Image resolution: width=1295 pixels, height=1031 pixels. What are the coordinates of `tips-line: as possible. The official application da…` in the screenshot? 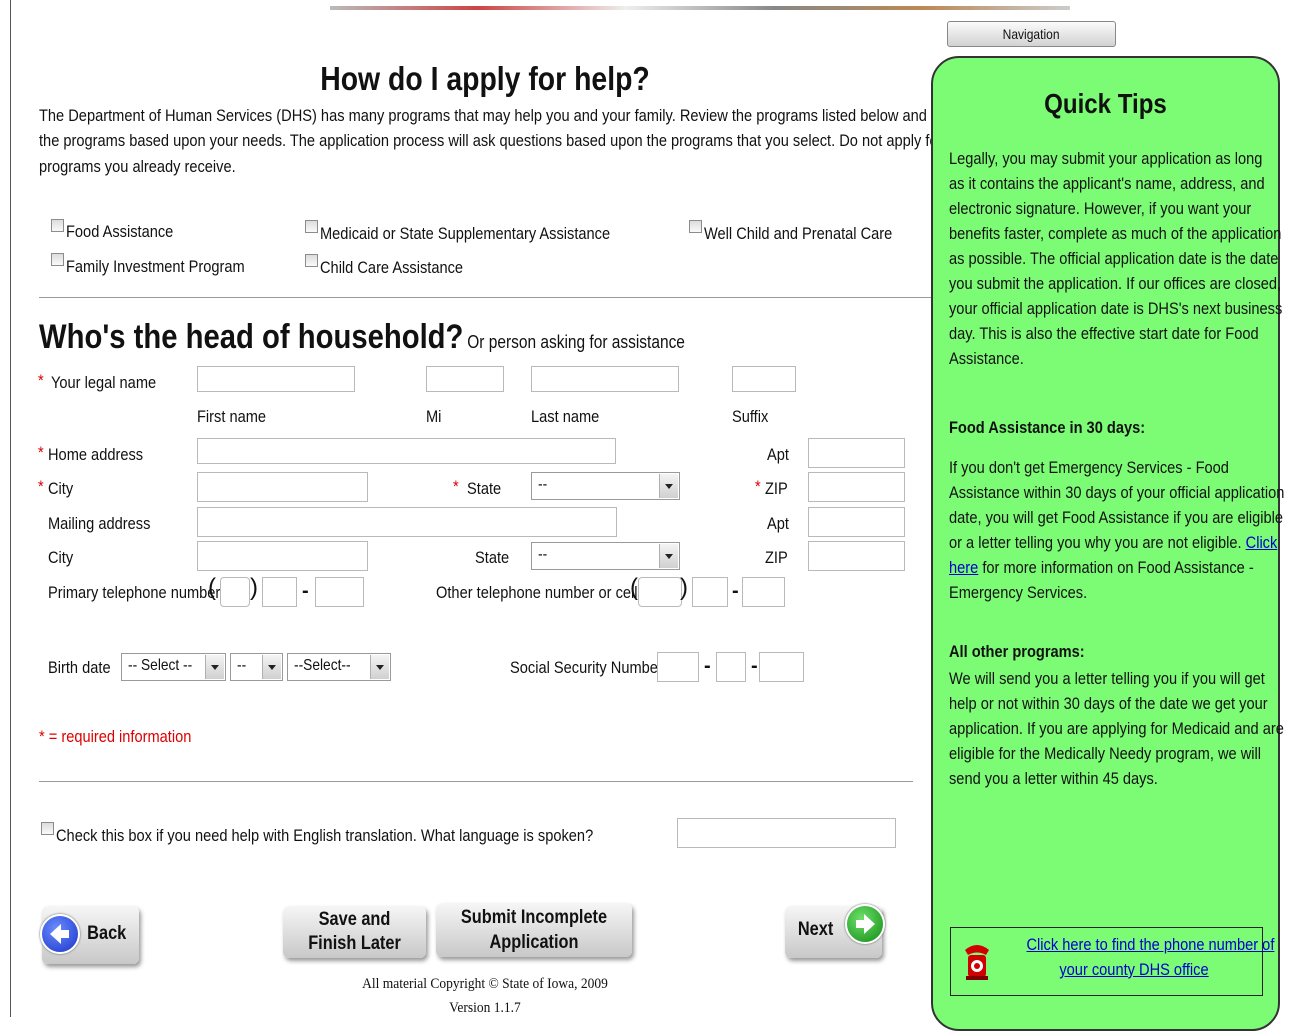 It's located at (1114, 258).